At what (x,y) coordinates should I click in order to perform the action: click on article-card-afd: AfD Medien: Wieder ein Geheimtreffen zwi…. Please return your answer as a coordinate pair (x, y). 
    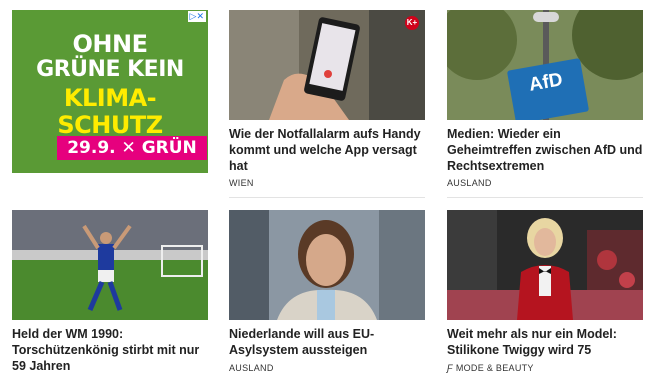
    Looking at the image, I should click on (545, 100).